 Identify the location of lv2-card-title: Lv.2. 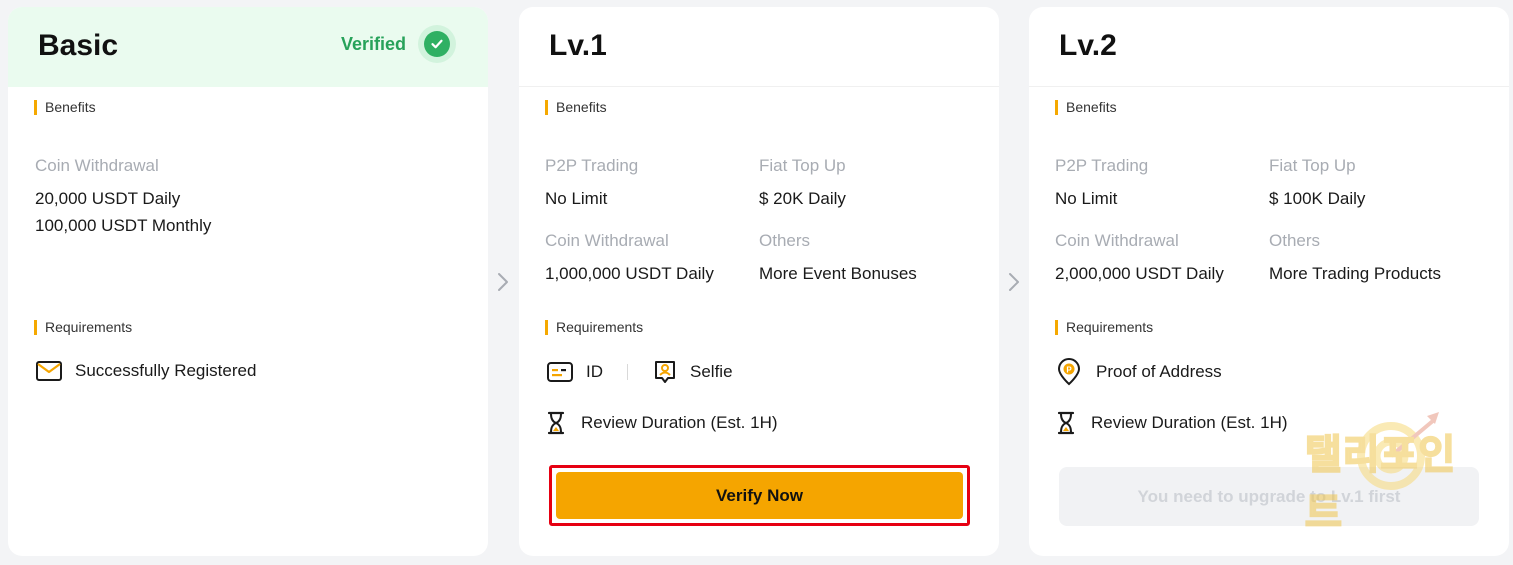
(1088, 45).